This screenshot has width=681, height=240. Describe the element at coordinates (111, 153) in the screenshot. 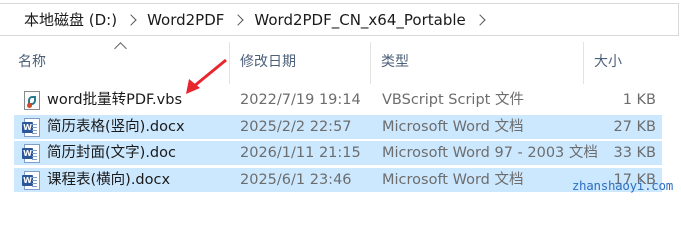

I see `file-name: 简历封面(文字).doc` at that location.